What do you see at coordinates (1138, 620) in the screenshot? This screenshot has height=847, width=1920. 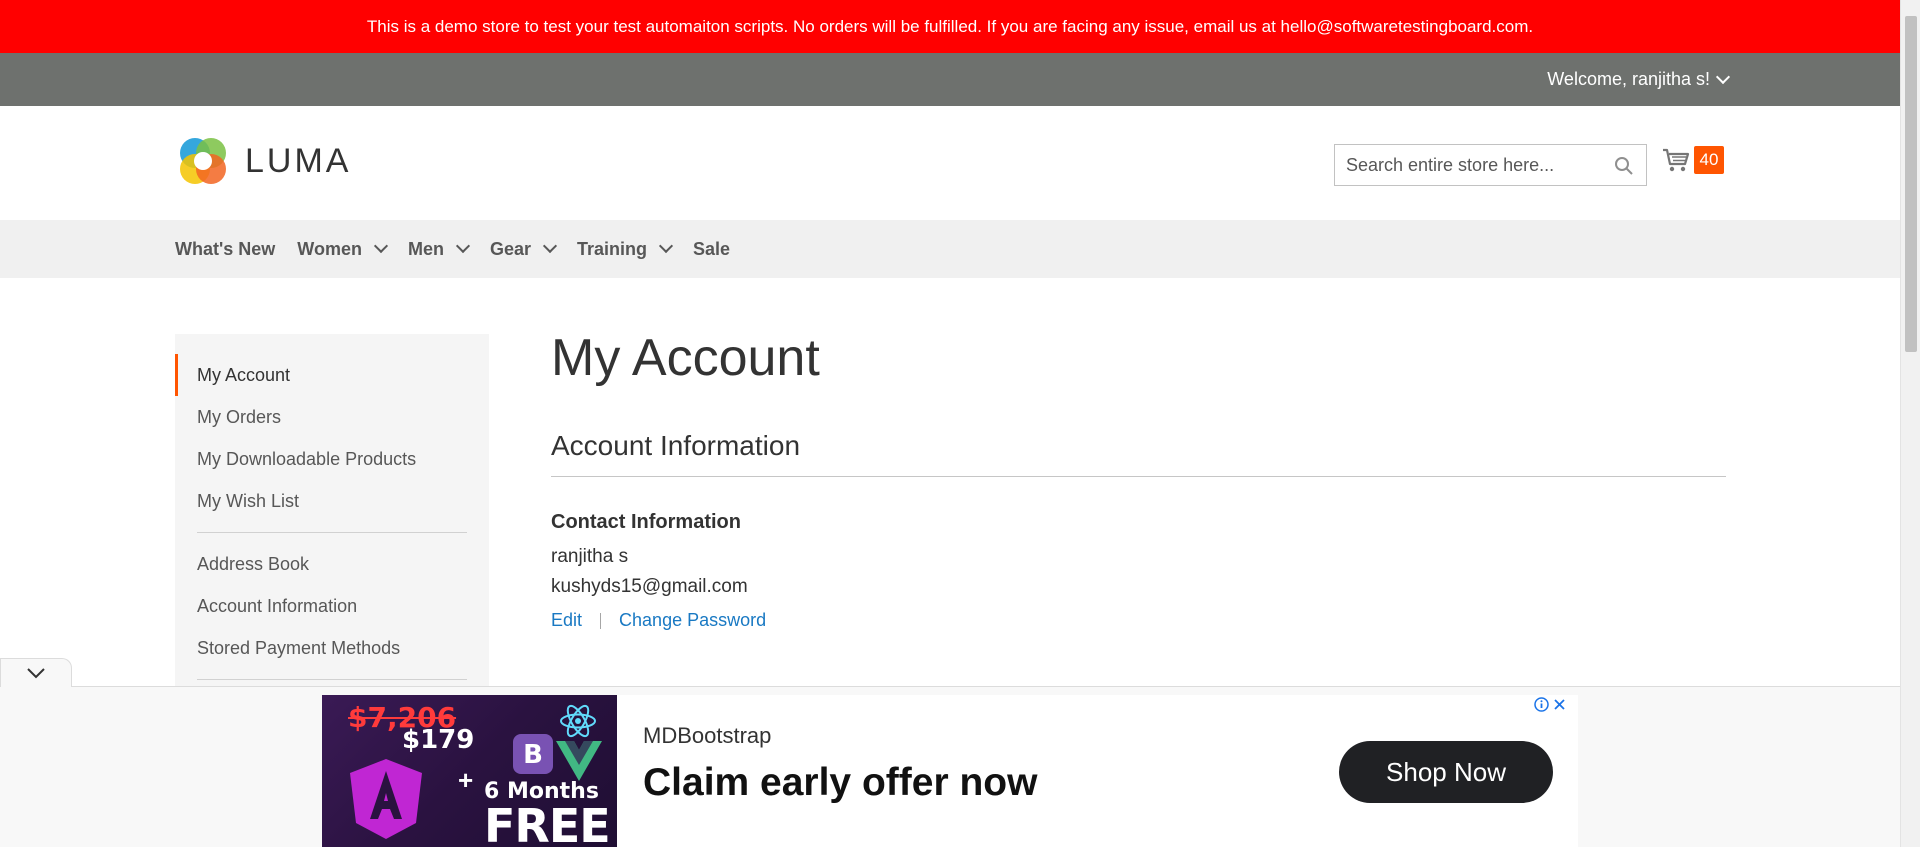 I see `contact-actions: Edit Change Password` at bounding box center [1138, 620].